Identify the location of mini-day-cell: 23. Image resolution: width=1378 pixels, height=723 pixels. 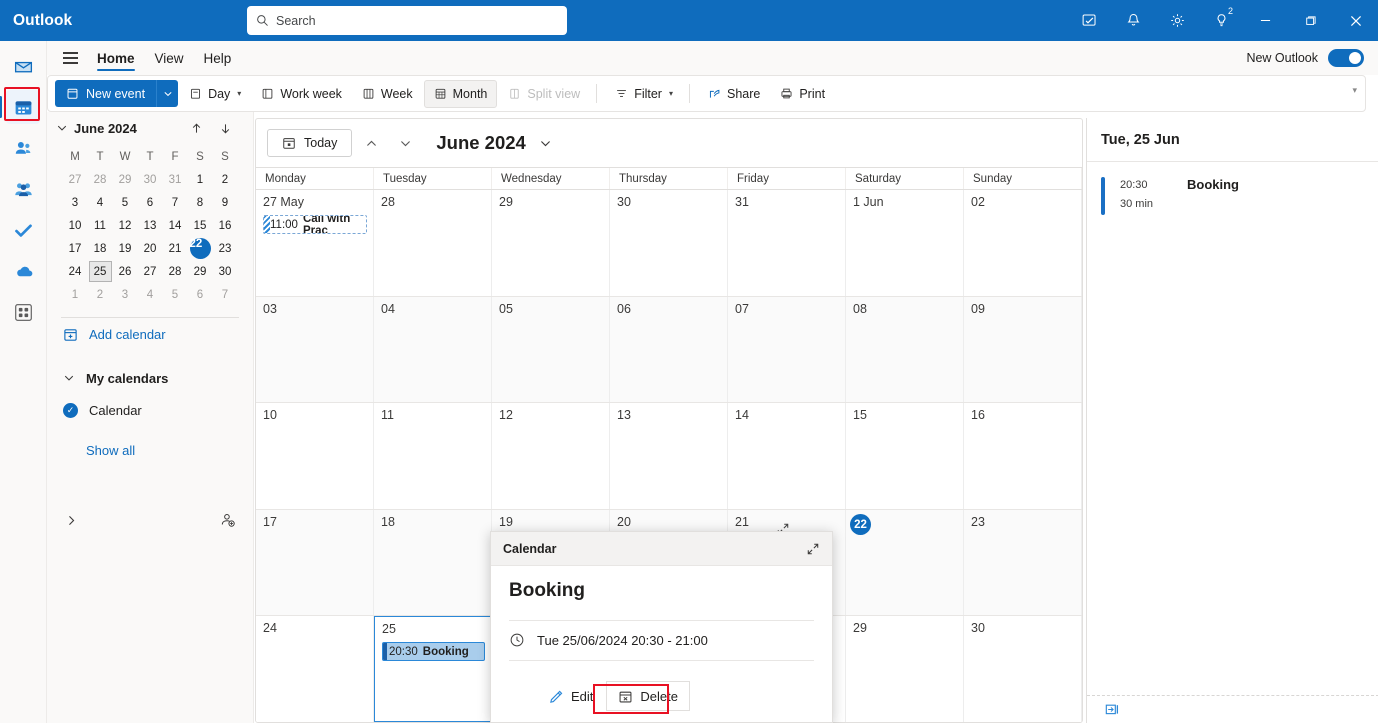
(225, 248).